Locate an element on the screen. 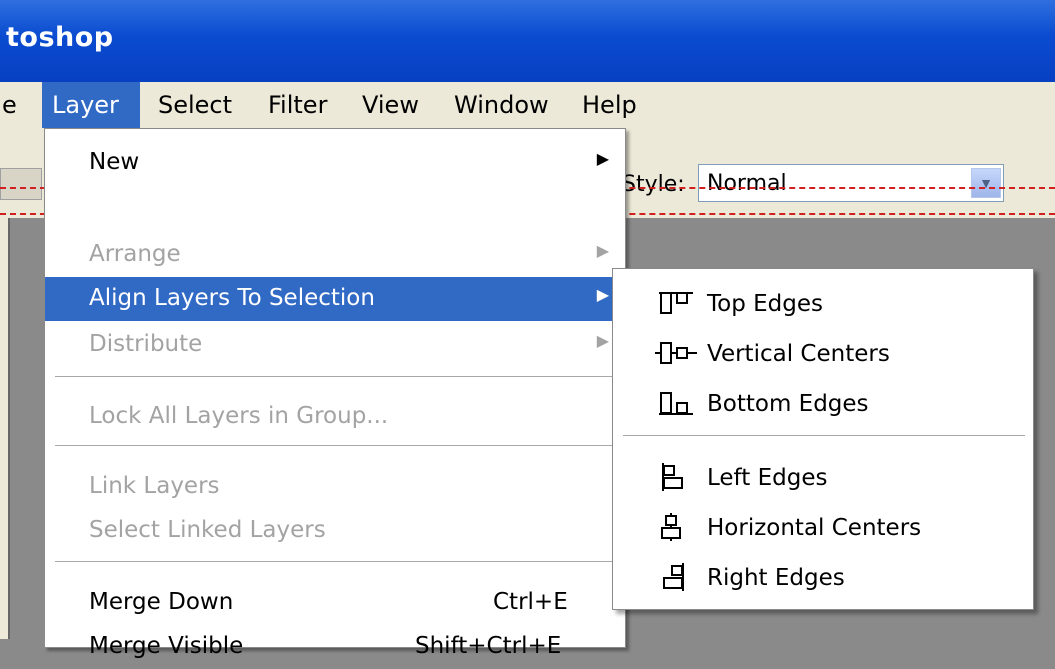  submenu-item-vertical-centers: Vertical Centers is located at coordinates (823, 354).